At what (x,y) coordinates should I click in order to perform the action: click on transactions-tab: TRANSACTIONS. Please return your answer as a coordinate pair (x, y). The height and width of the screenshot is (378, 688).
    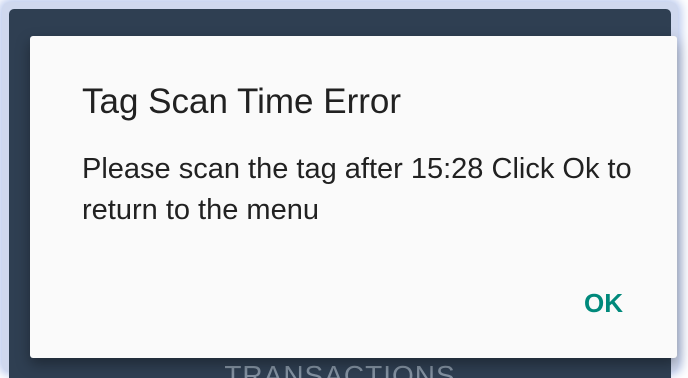
    Looking at the image, I should click on (340, 369).